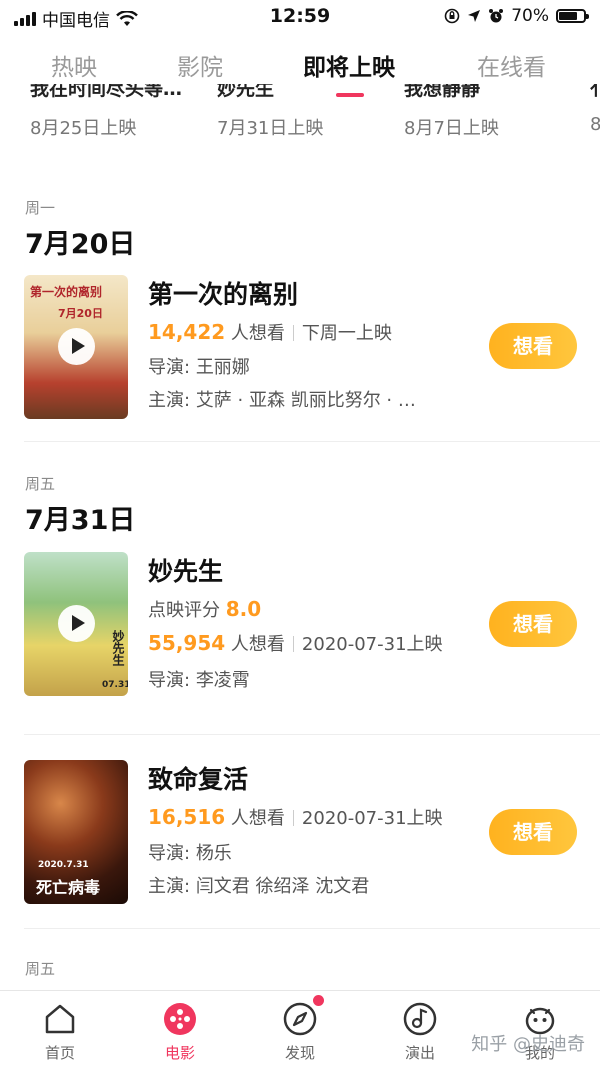  I want to click on section-date: 7月31日, so click(80, 520).